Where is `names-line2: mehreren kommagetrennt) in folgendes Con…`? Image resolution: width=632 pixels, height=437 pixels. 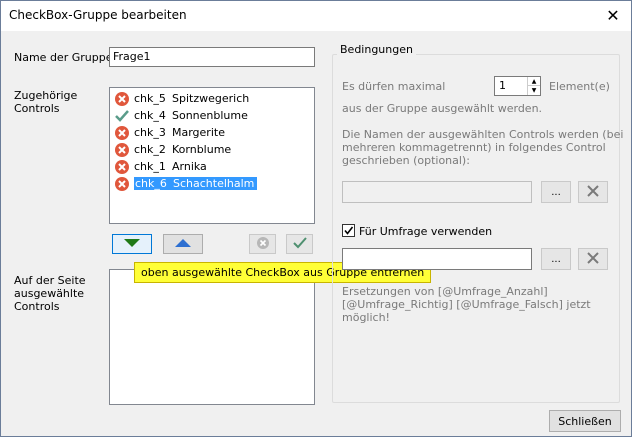
names-line2: mehreren kommagetrennt) in folgendes Con… is located at coordinates (474, 147).